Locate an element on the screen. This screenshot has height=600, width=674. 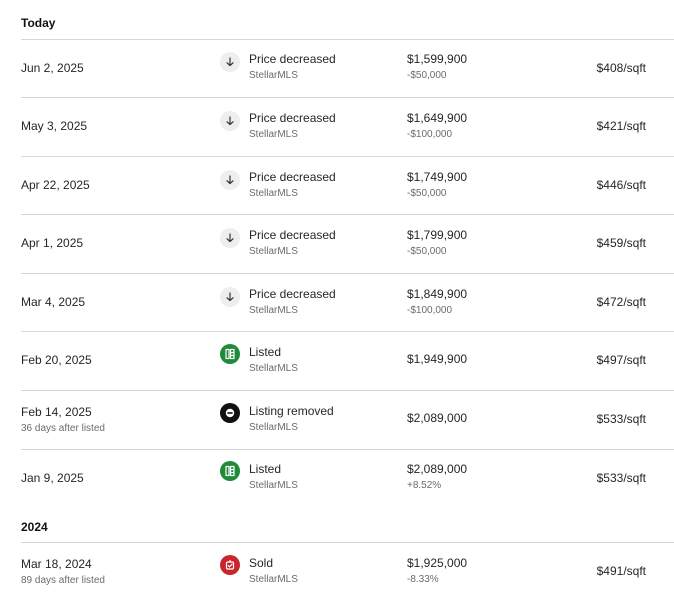
date-cell: May 3, 2025 is located at coordinates (54, 126).